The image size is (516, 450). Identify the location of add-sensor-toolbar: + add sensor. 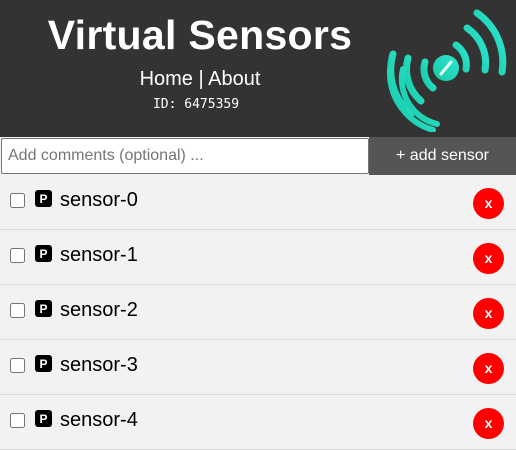
(258, 156).